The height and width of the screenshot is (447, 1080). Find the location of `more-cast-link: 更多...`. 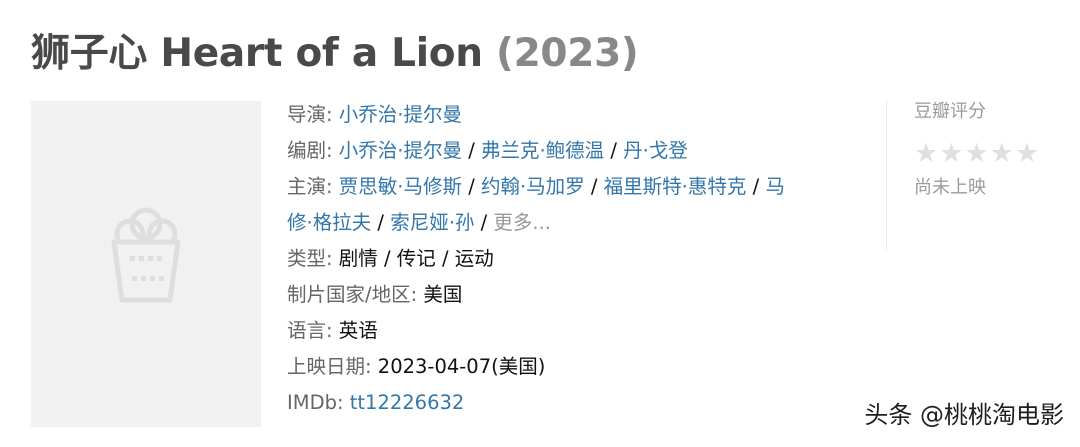

more-cast-link: 更多... is located at coordinates (522, 222).